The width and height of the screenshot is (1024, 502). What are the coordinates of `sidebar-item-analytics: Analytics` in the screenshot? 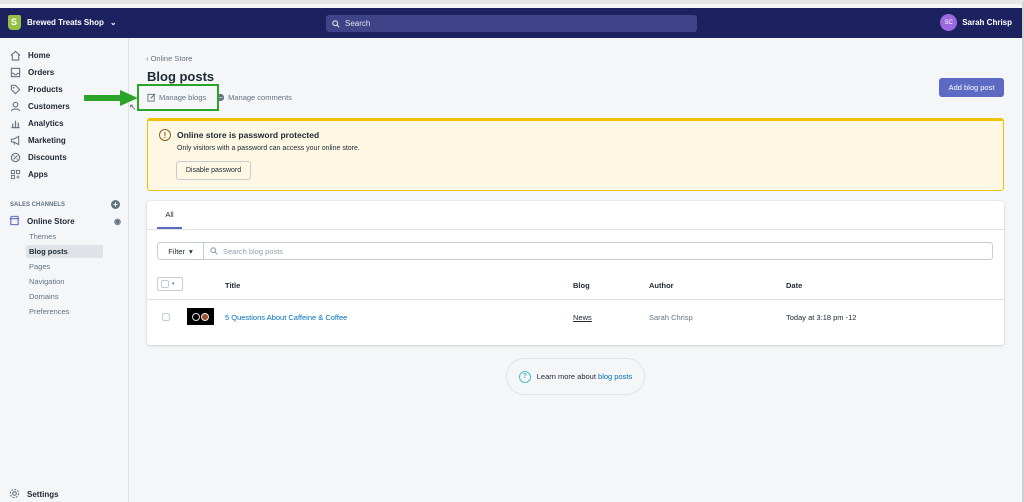 It's located at (36, 123).